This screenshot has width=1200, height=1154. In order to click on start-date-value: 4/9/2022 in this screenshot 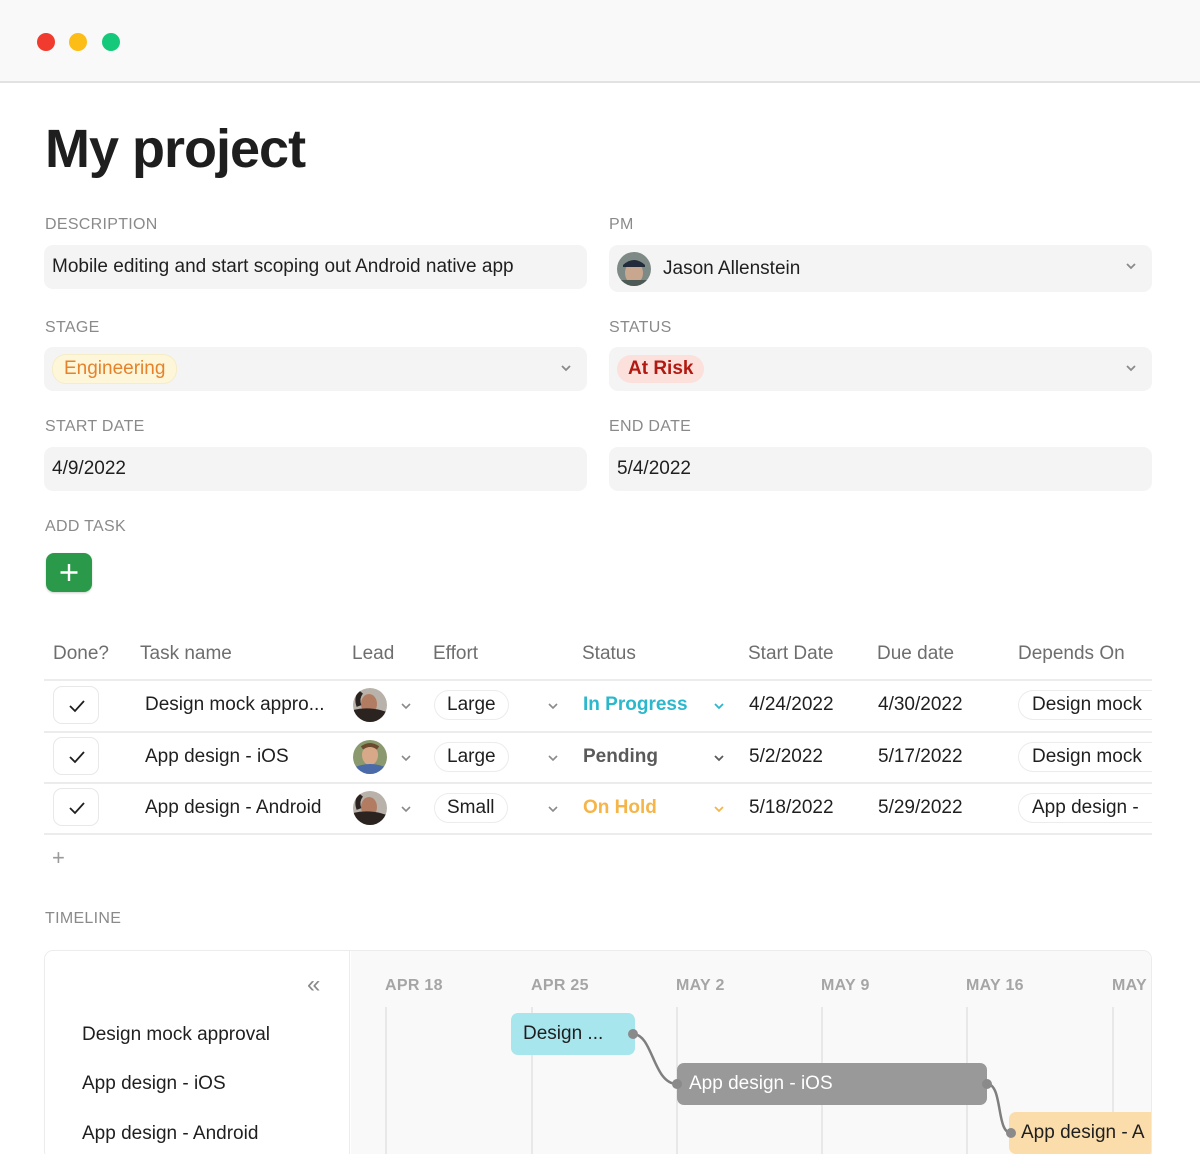, I will do `click(89, 468)`.